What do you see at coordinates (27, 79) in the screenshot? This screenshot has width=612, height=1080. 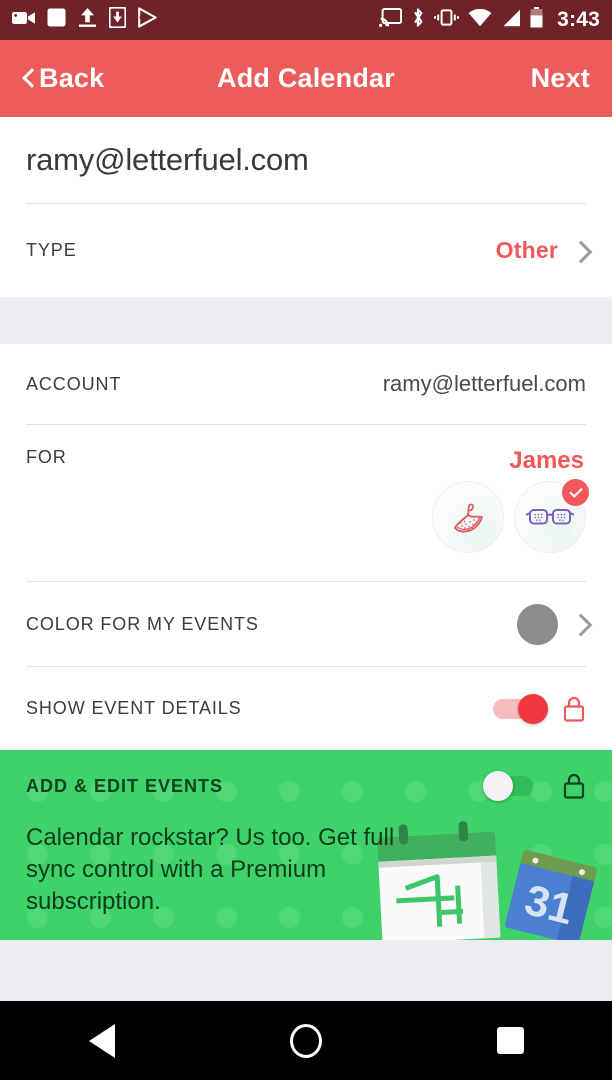 I see `chevron-left-icon` at bounding box center [27, 79].